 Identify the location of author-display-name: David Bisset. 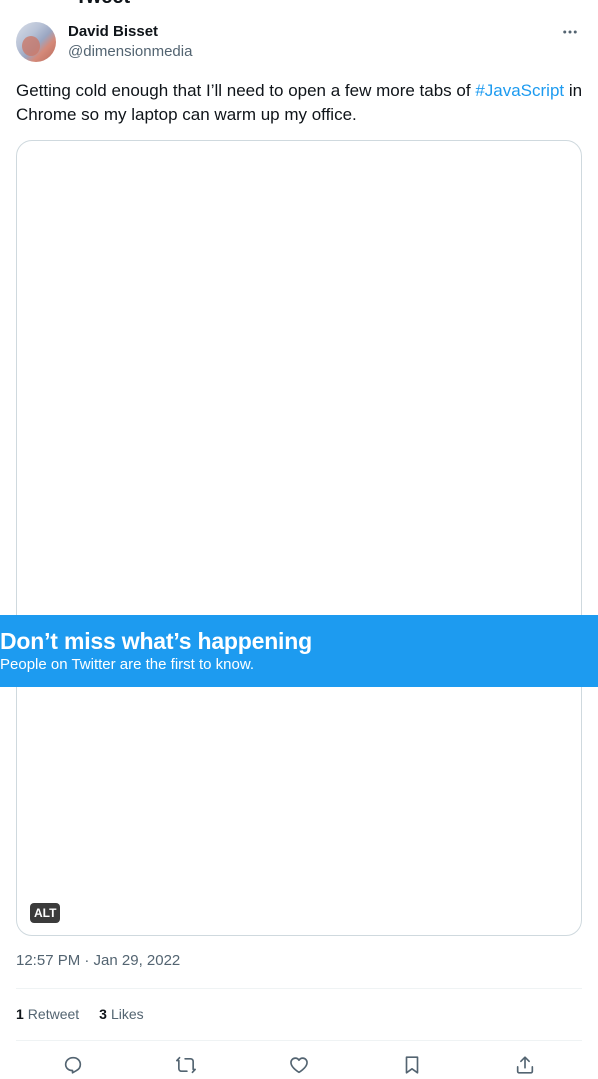
(130, 32).